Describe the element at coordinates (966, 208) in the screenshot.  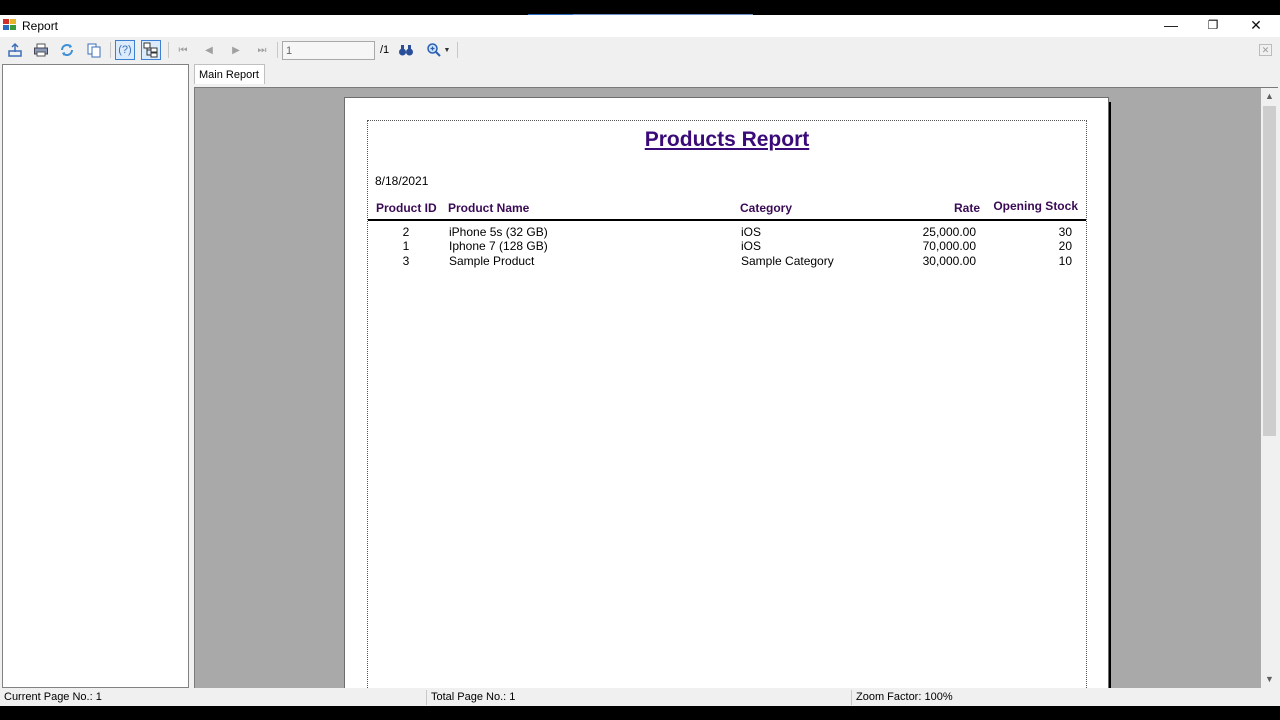
I see `column-header-rate: Rate` at that location.